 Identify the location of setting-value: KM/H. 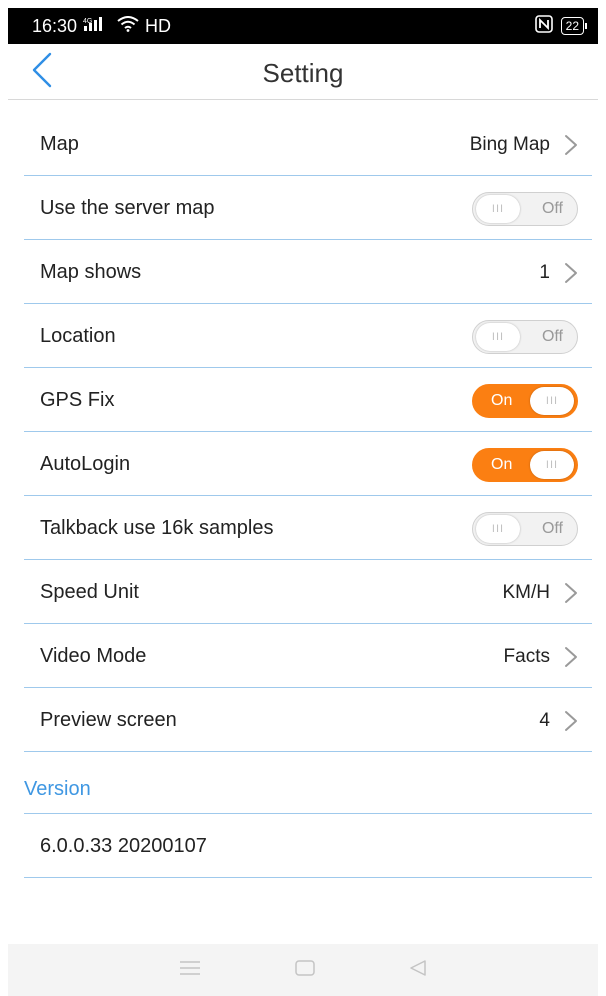
(526, 592).